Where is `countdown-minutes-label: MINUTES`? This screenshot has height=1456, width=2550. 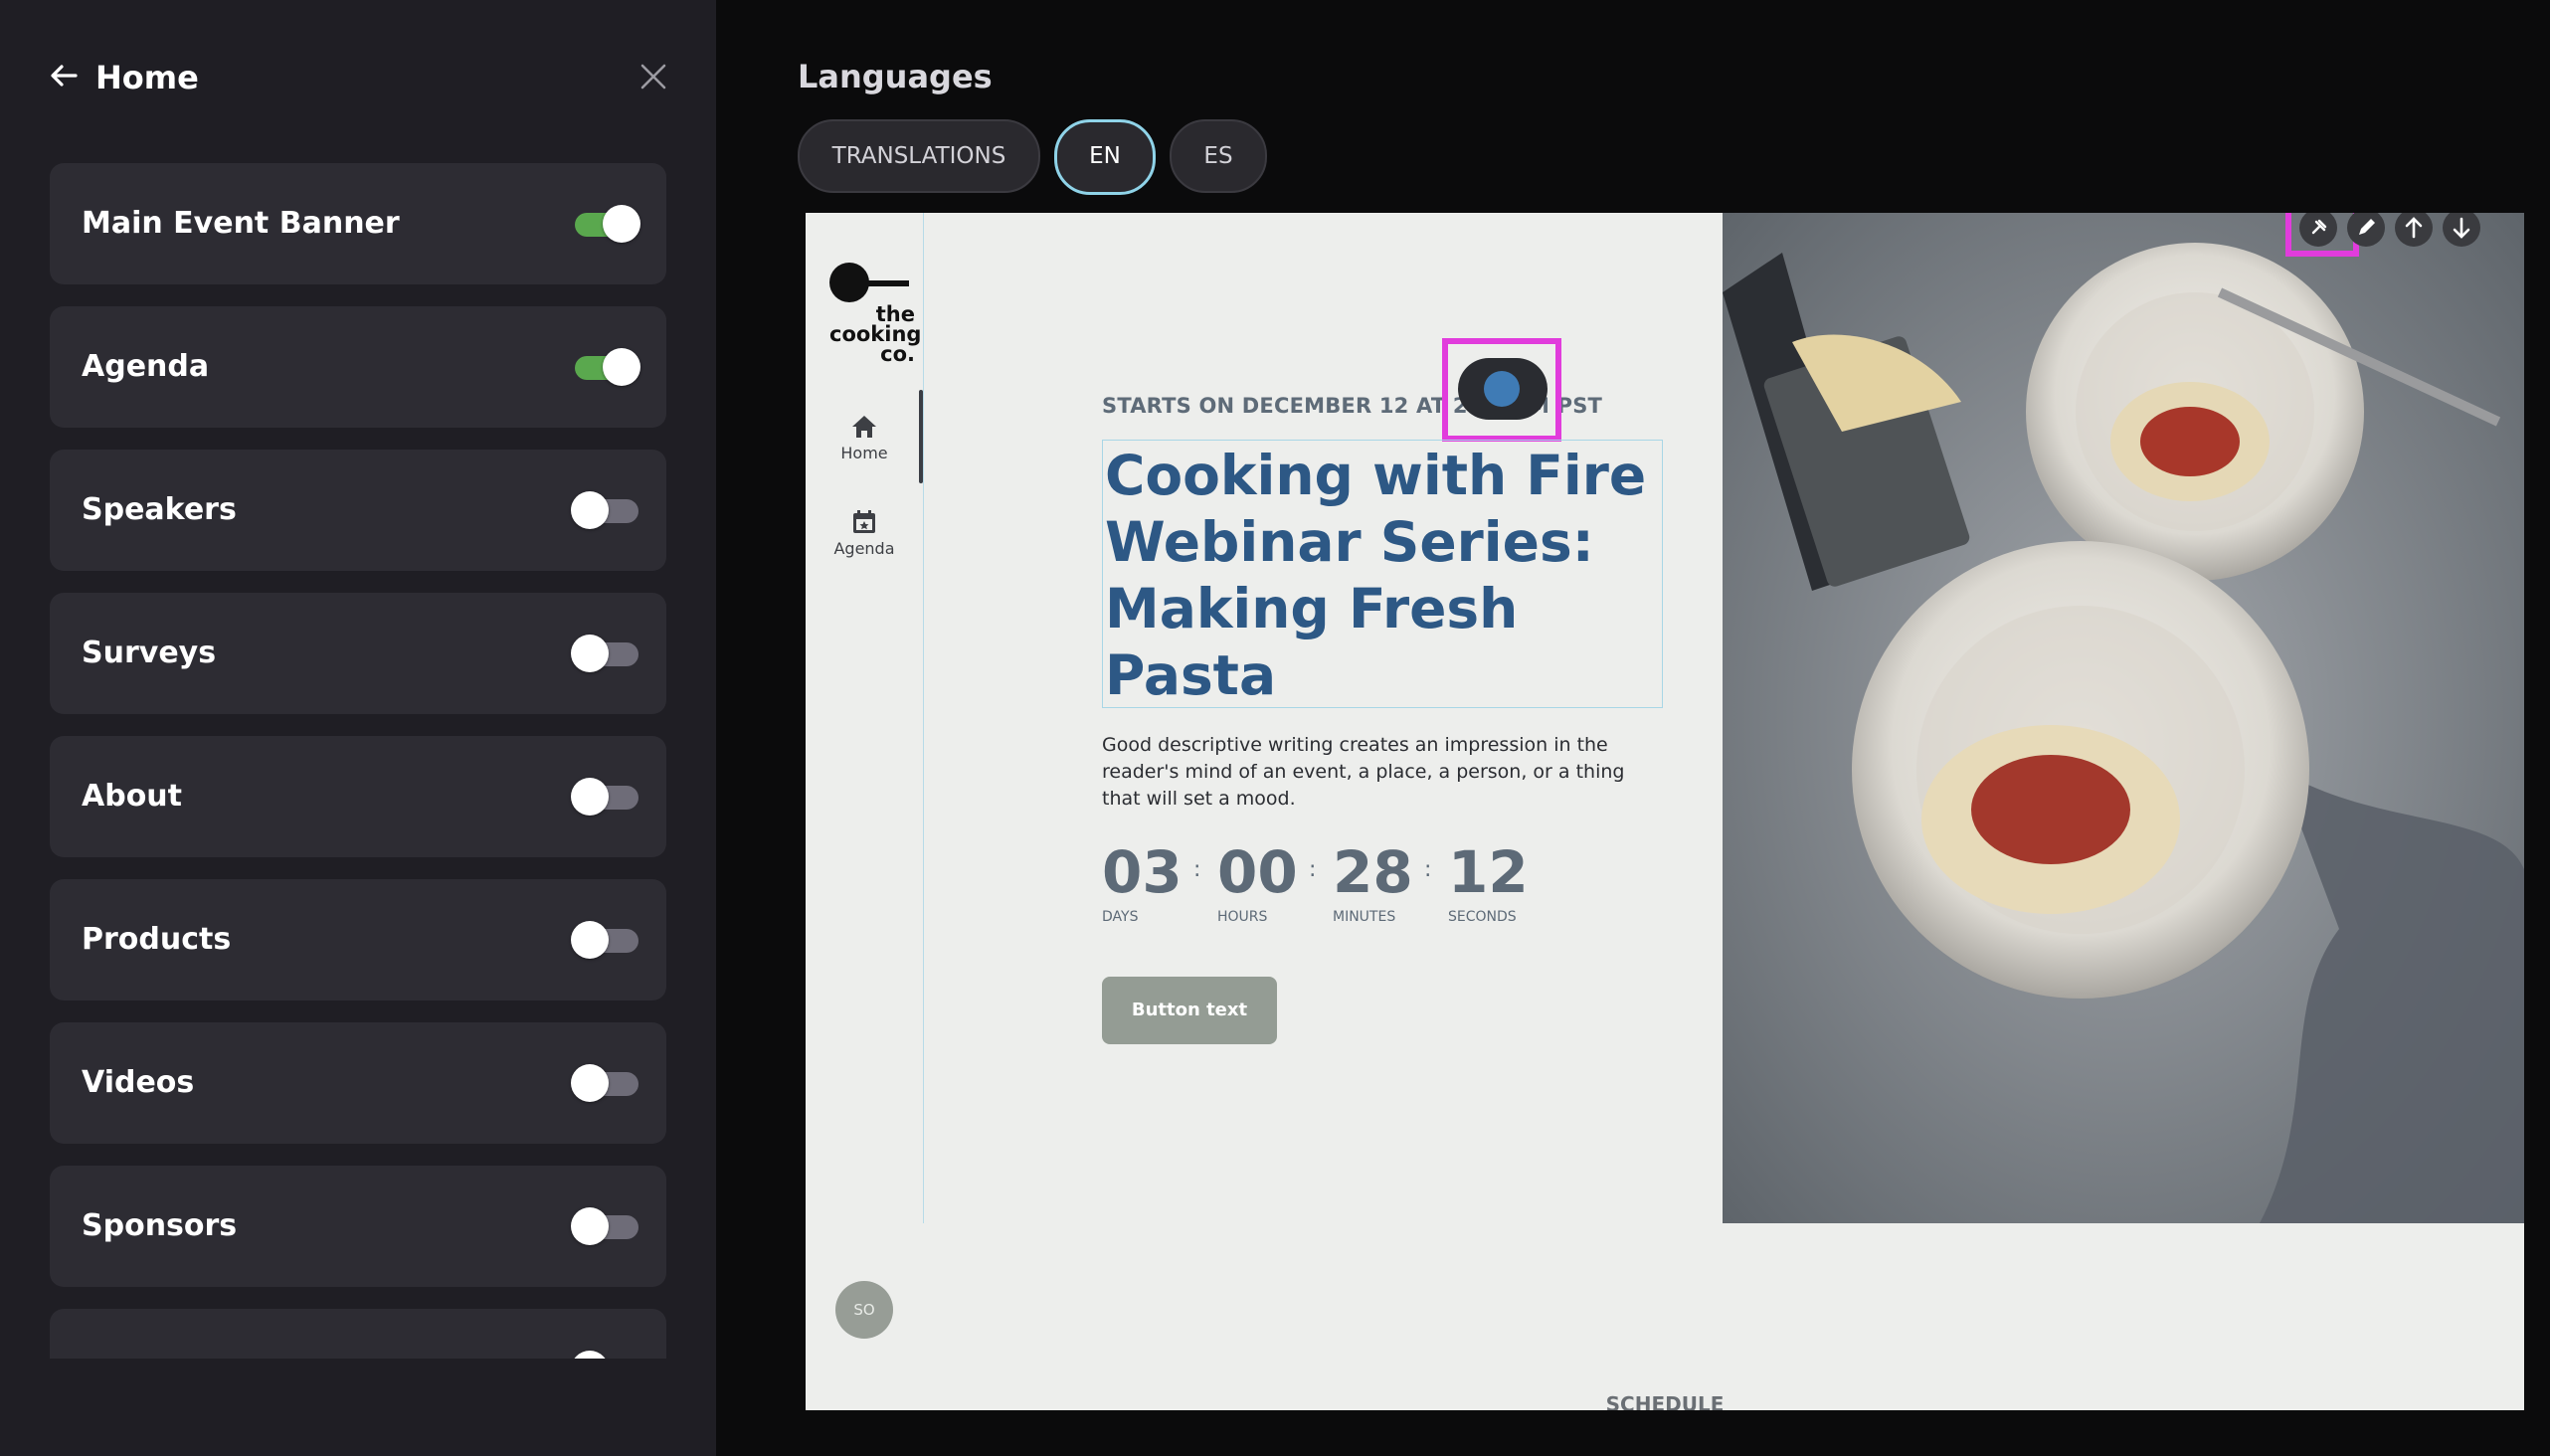 countdown-minutes-label: MINUTES is located at coordinates (1364, 917).